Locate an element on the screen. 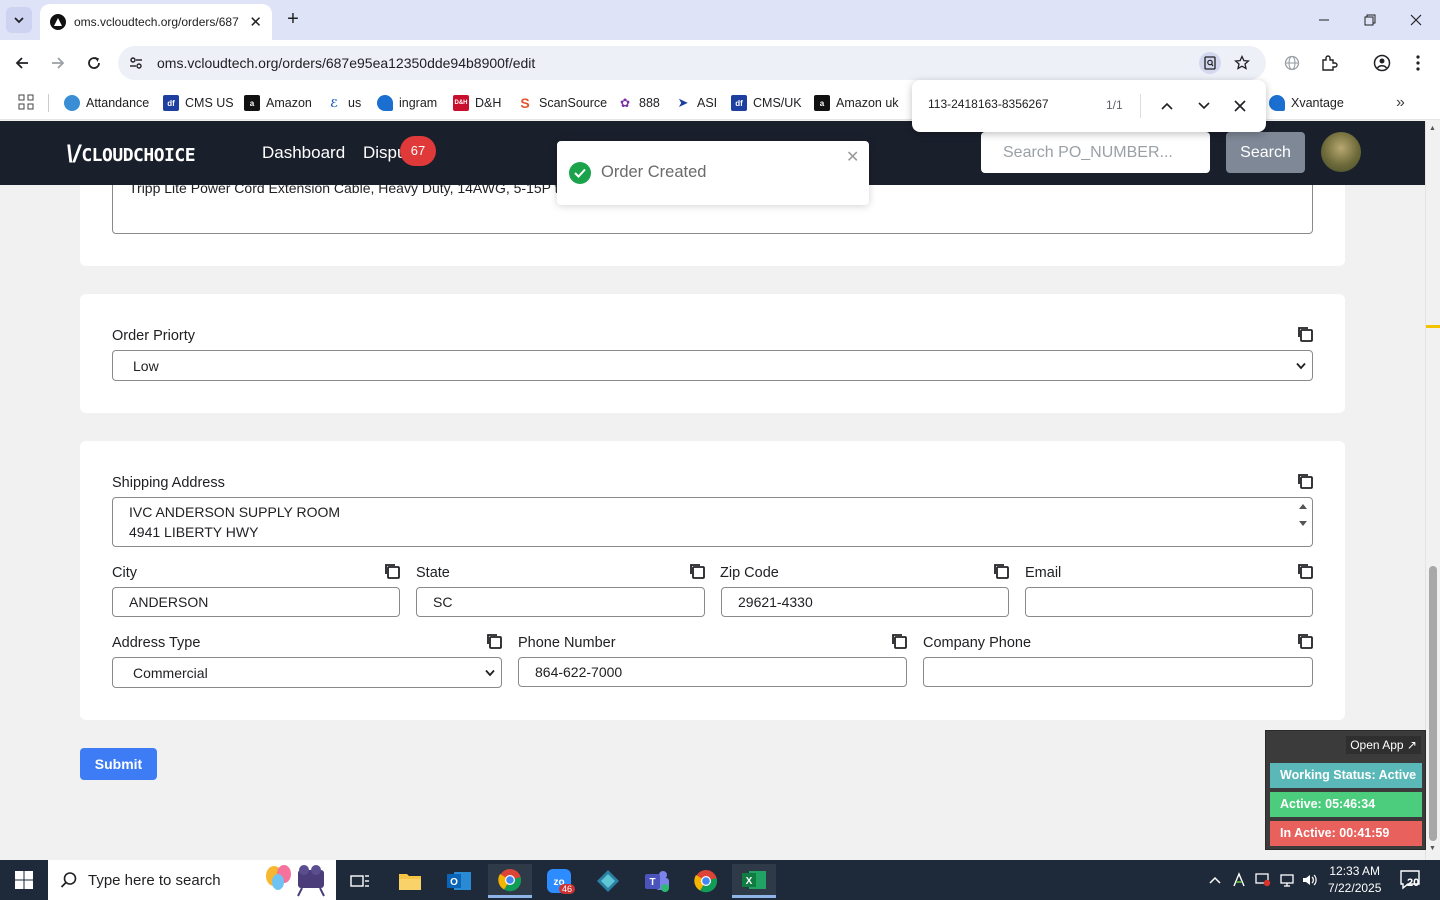 This screenshot has height=900, width=1440. apps-grid-icon is located at coordinates (26, 102).